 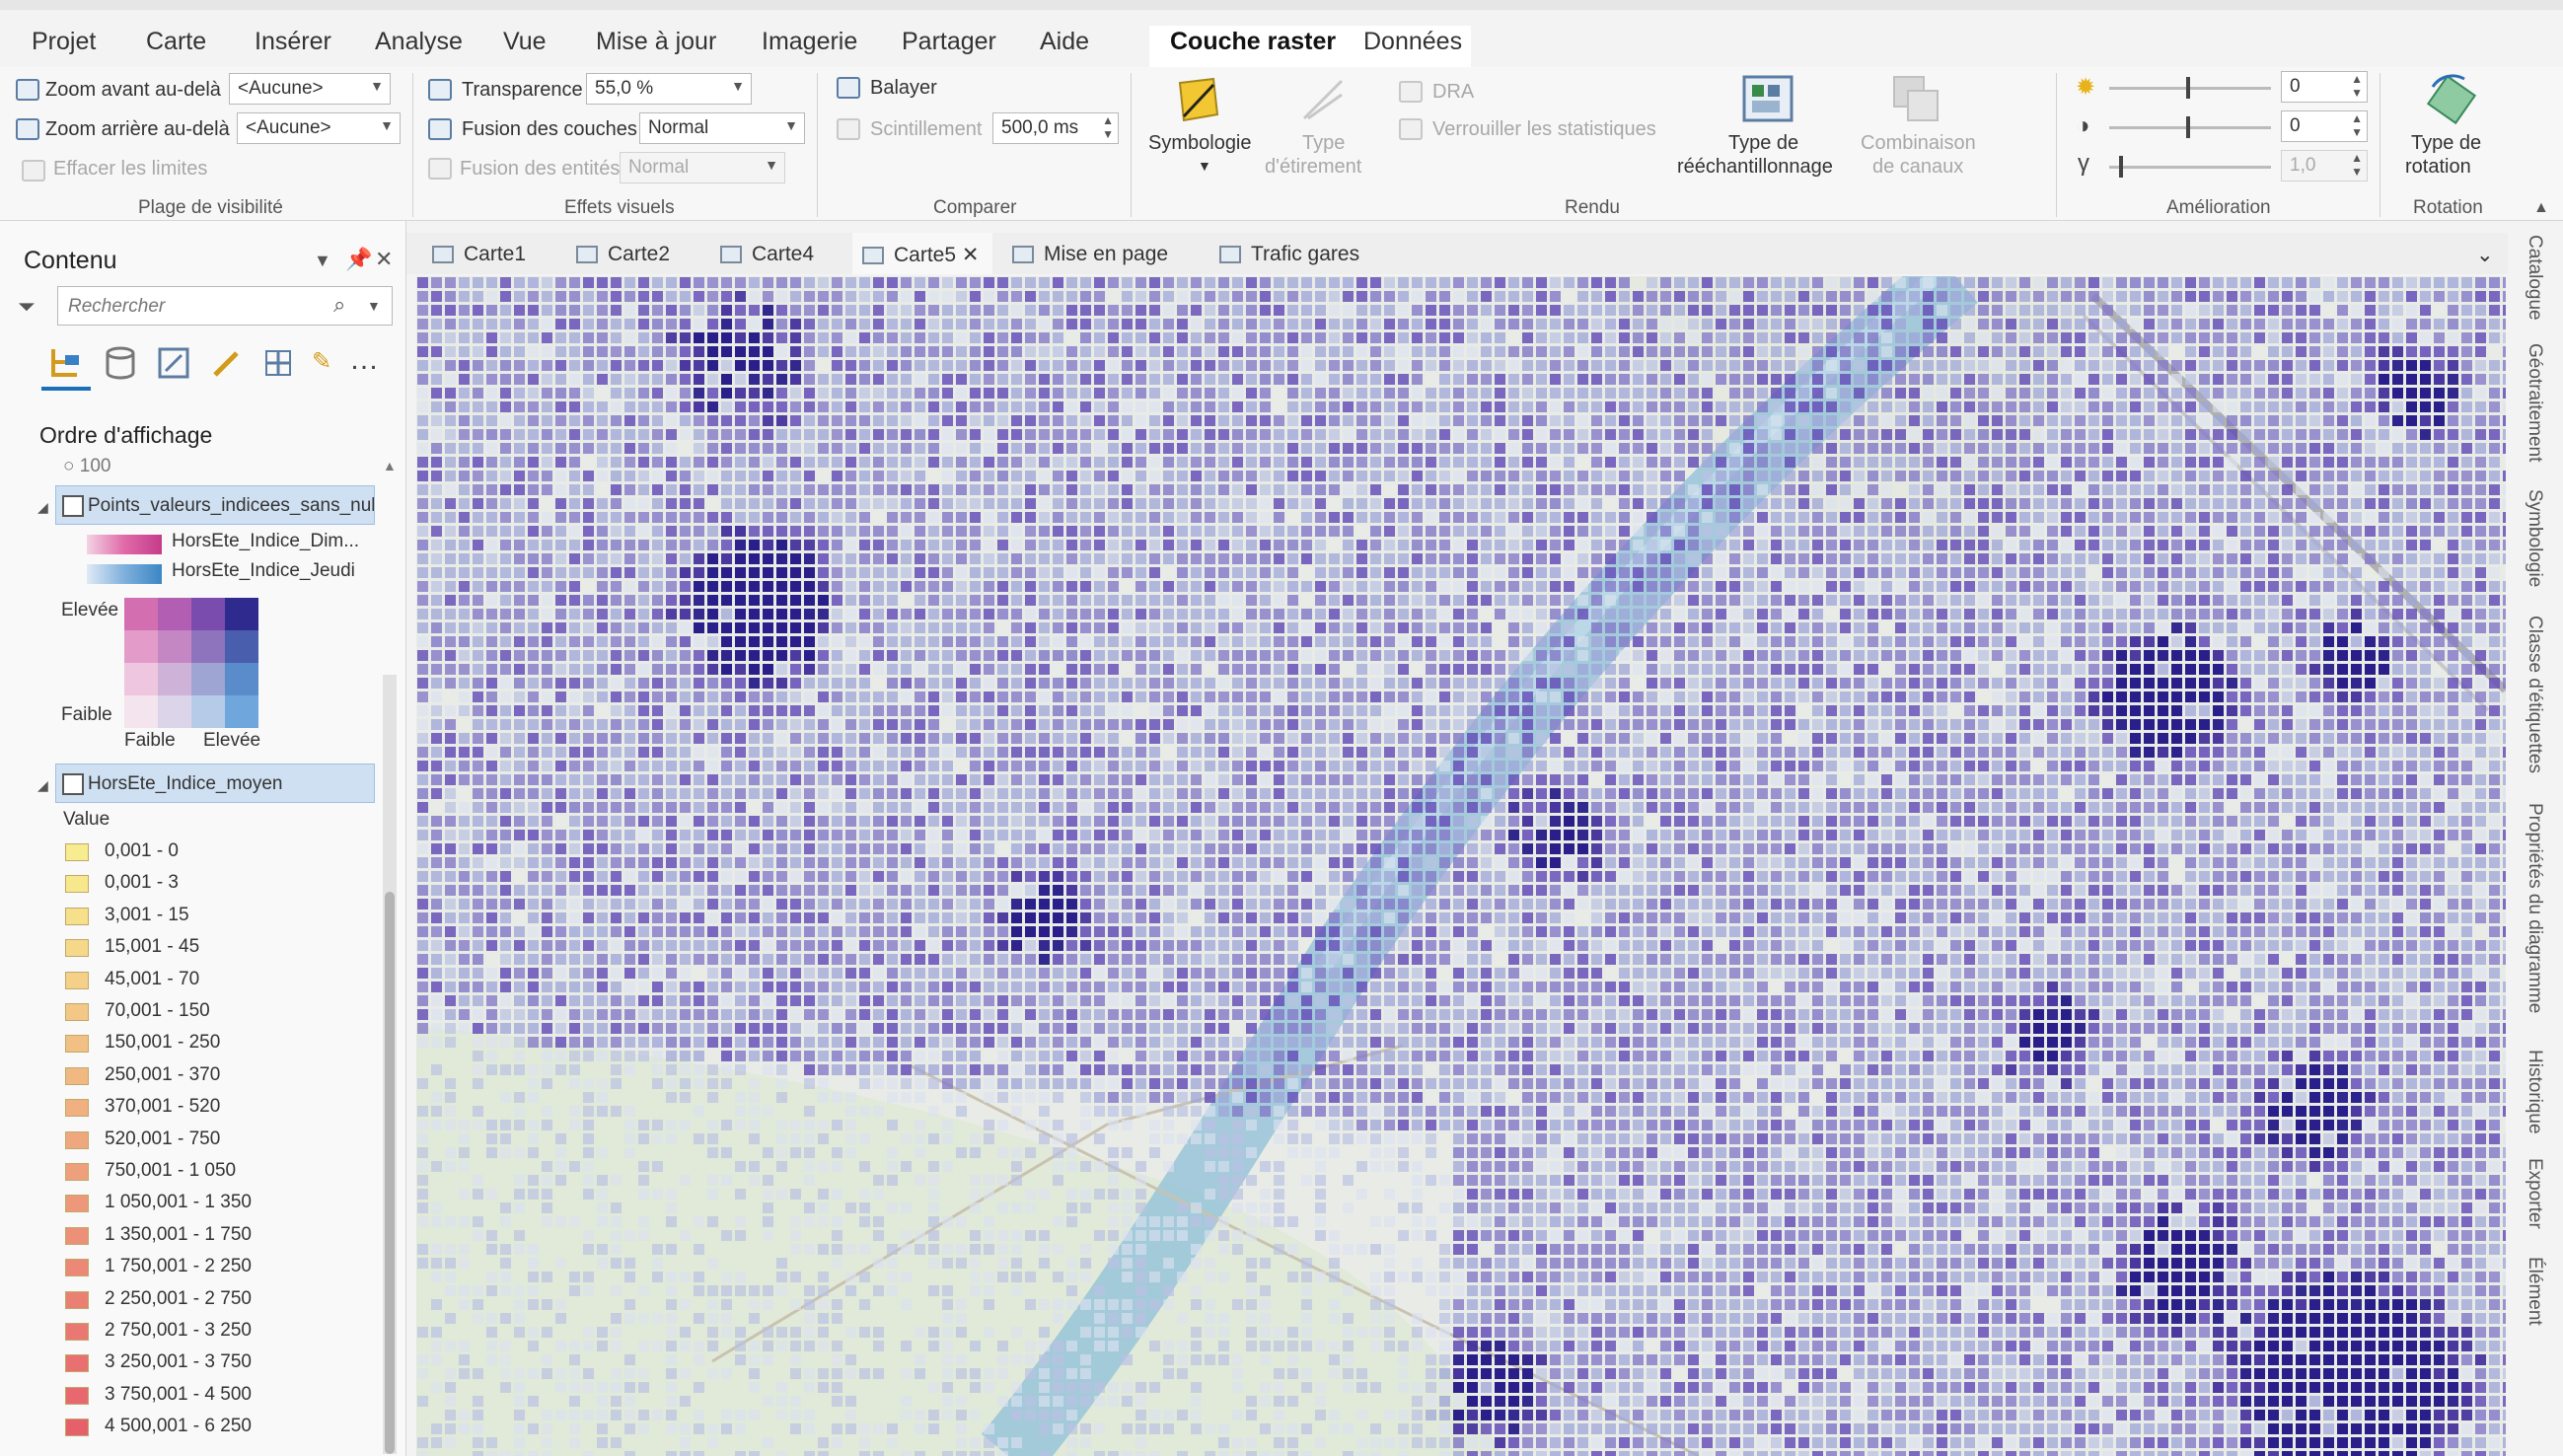 I want to click on bivariate-legend-grid, so click(x=191, y=663).